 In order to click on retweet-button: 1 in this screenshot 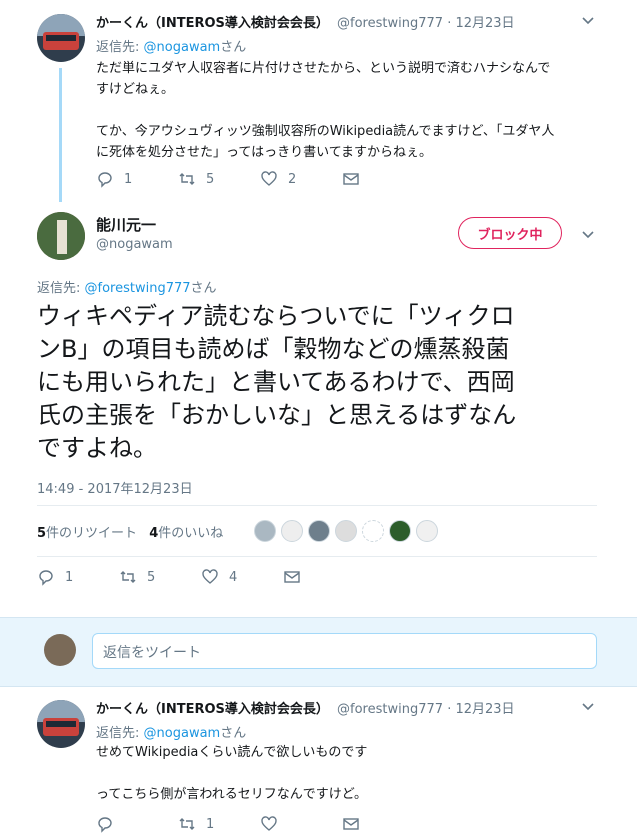, I will do `click(219, 824)`.